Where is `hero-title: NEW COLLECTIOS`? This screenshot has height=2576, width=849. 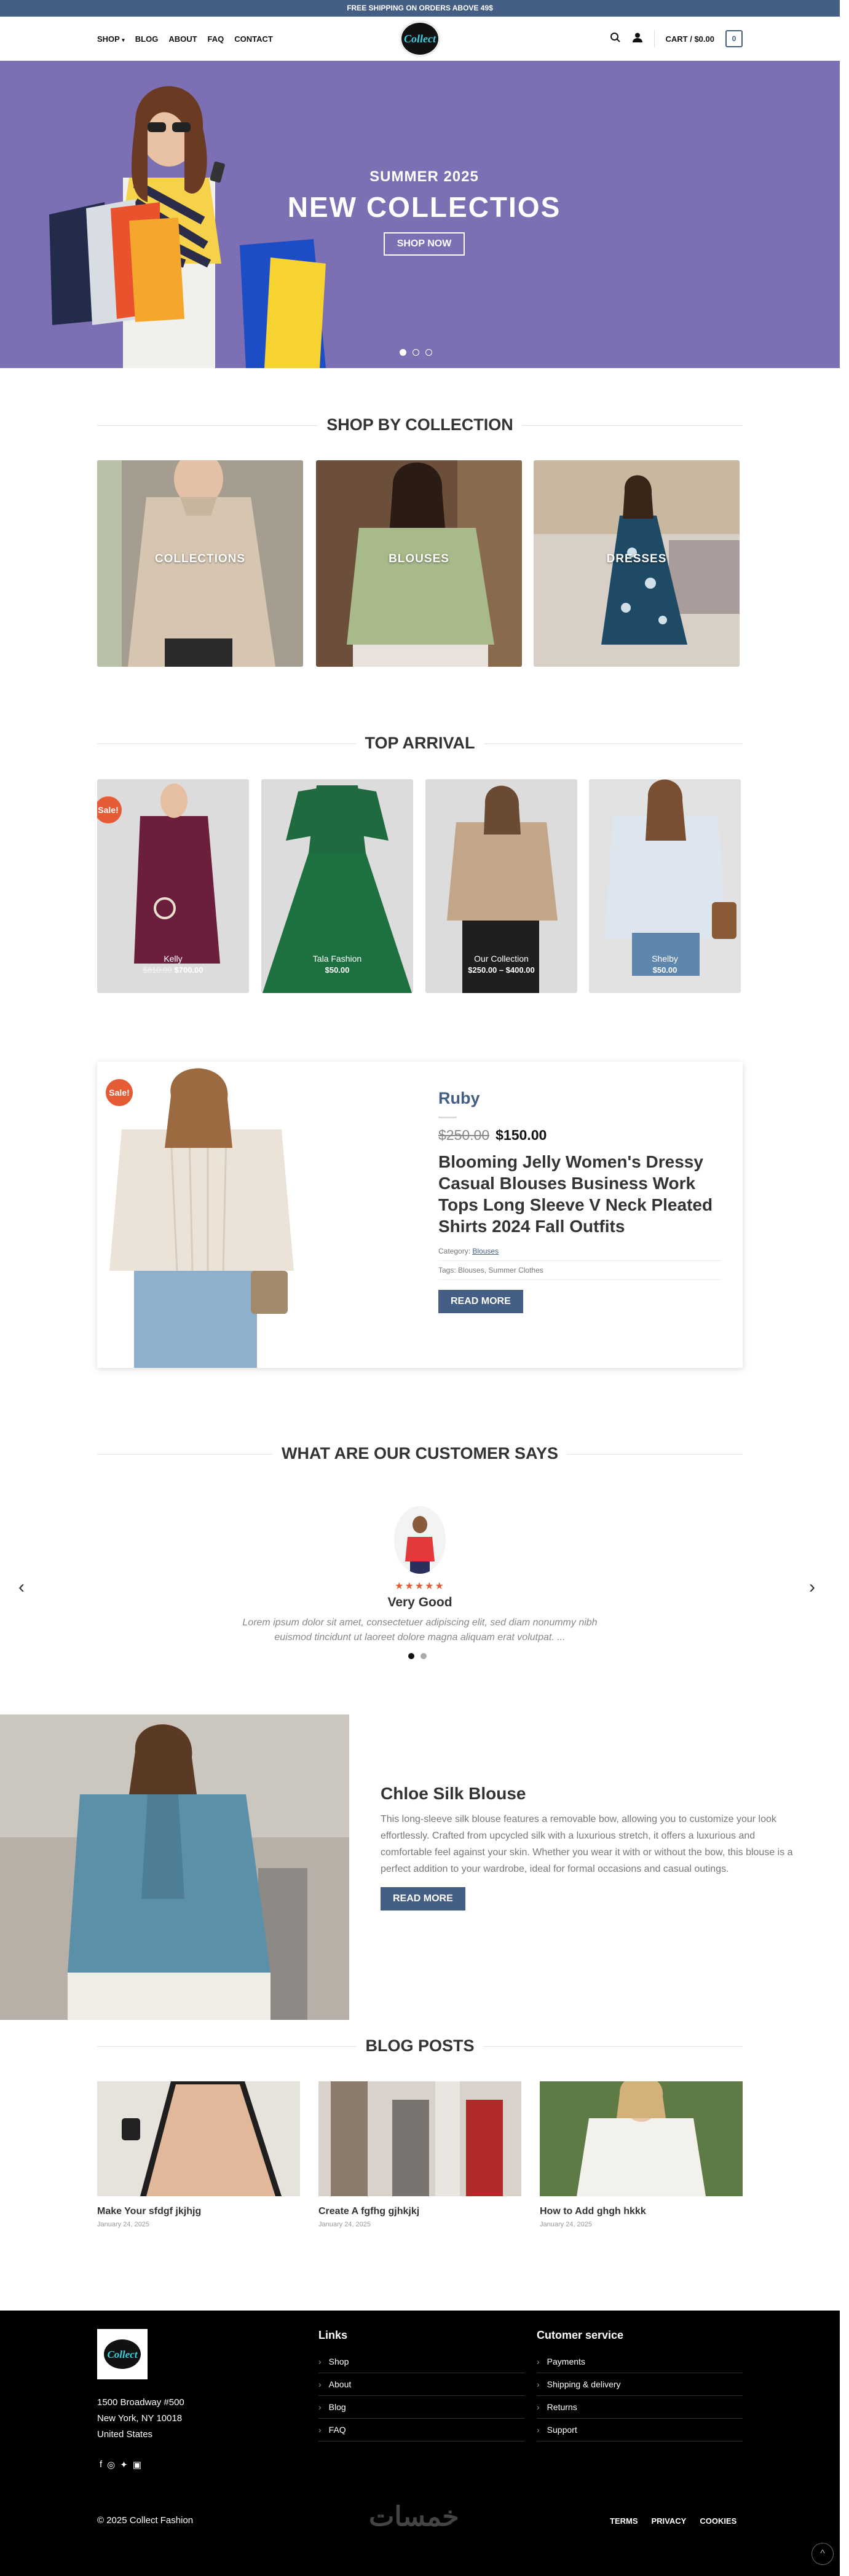 hero-title: NEW COLLECTIOS is located at coordinates (424, 207).